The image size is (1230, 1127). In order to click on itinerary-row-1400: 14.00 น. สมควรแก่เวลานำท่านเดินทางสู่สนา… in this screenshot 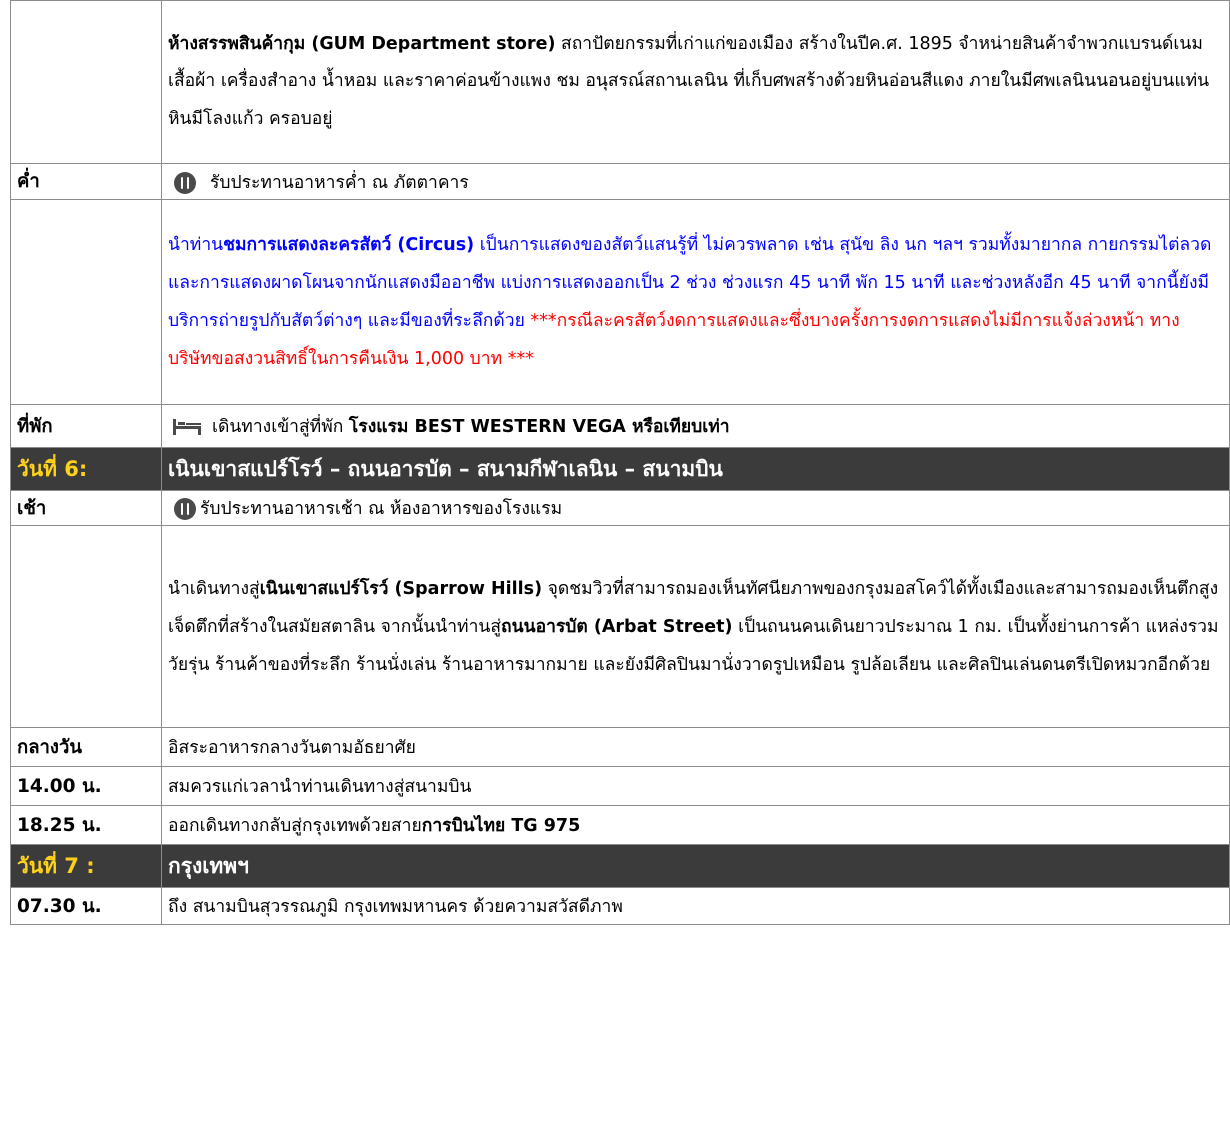, I will do `click(620, 786)`.